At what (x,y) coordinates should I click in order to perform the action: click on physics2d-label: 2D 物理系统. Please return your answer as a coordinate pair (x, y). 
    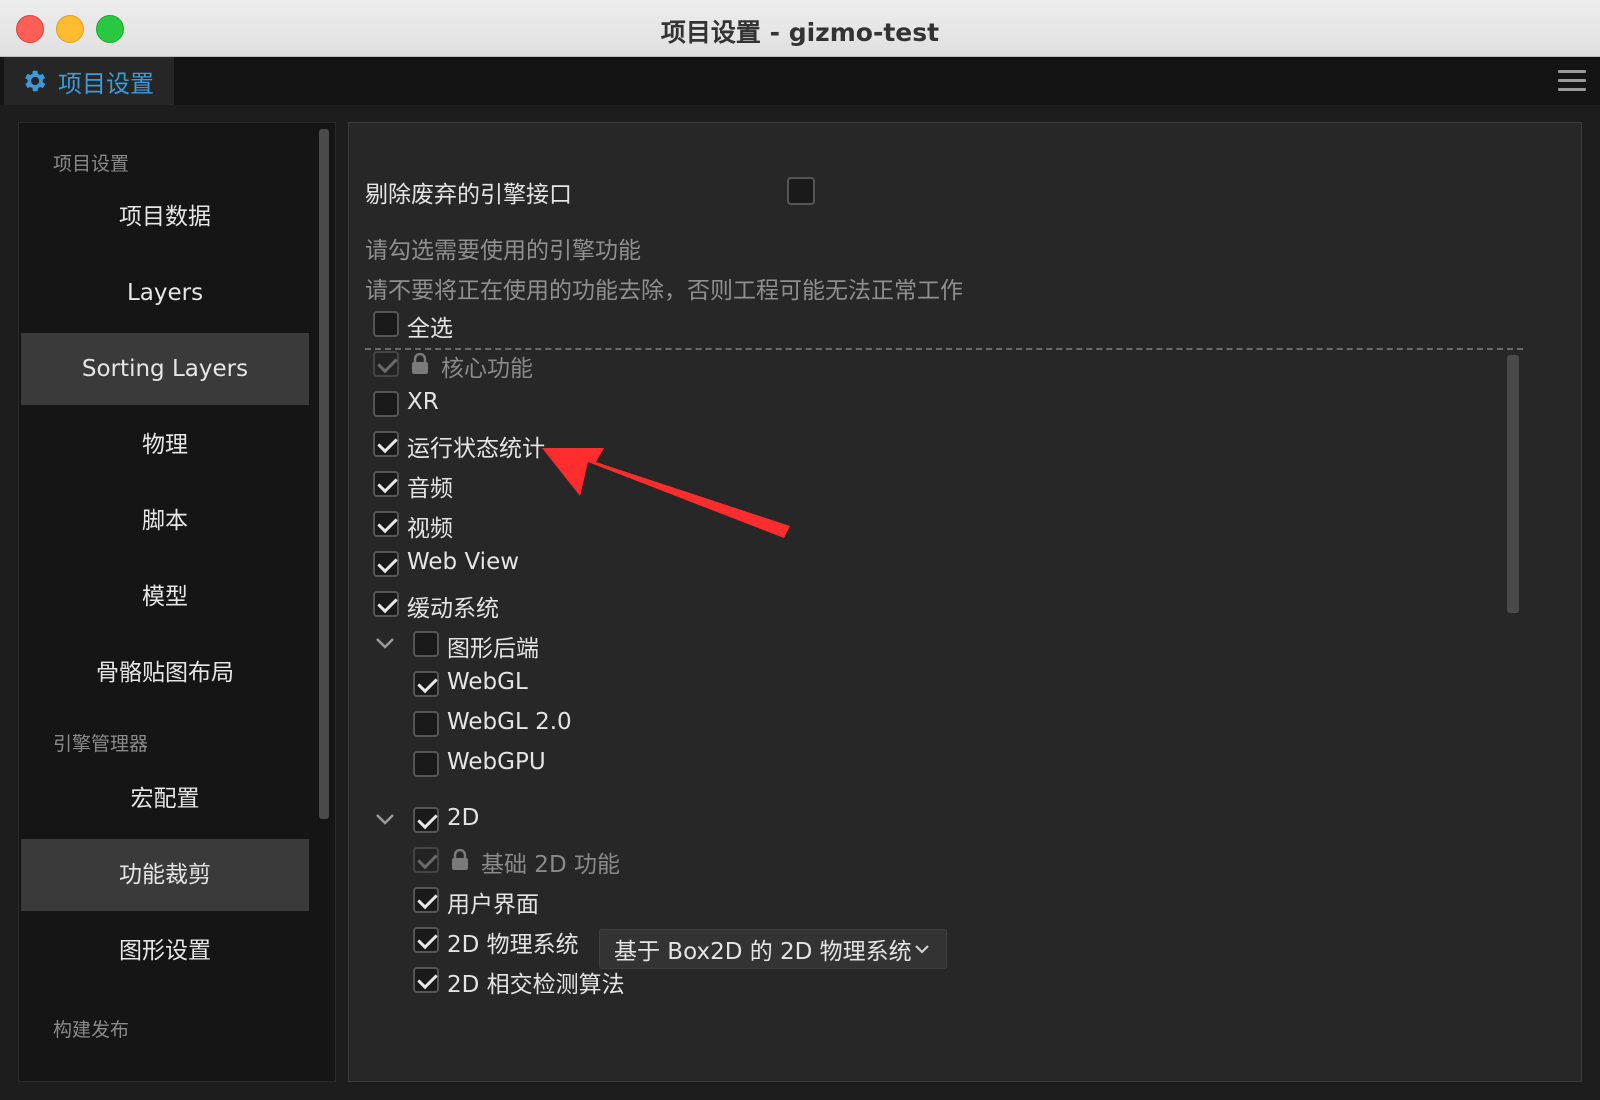
    Looking at the image, I should click on (513, 945).